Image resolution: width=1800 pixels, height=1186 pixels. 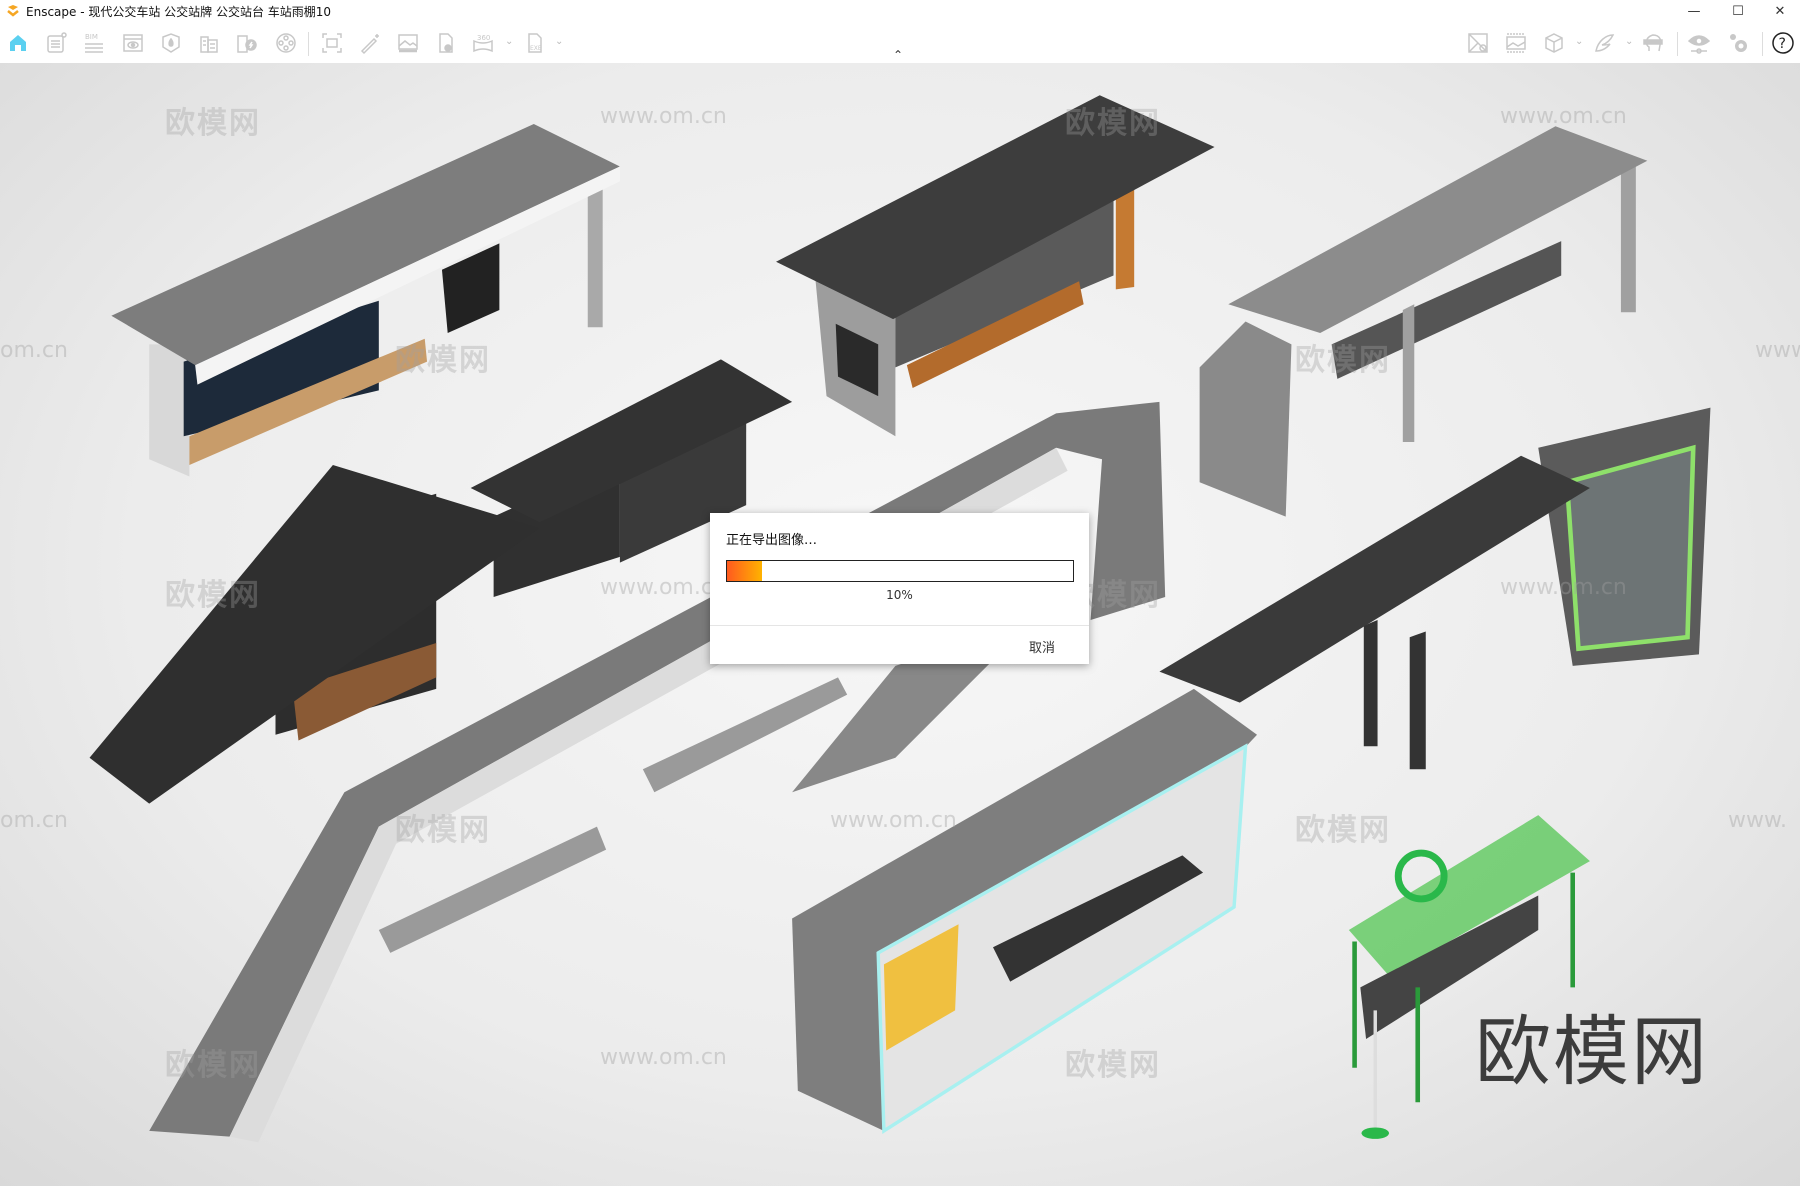 I want to click on export-progress-bar, so click(x=900, y=571).